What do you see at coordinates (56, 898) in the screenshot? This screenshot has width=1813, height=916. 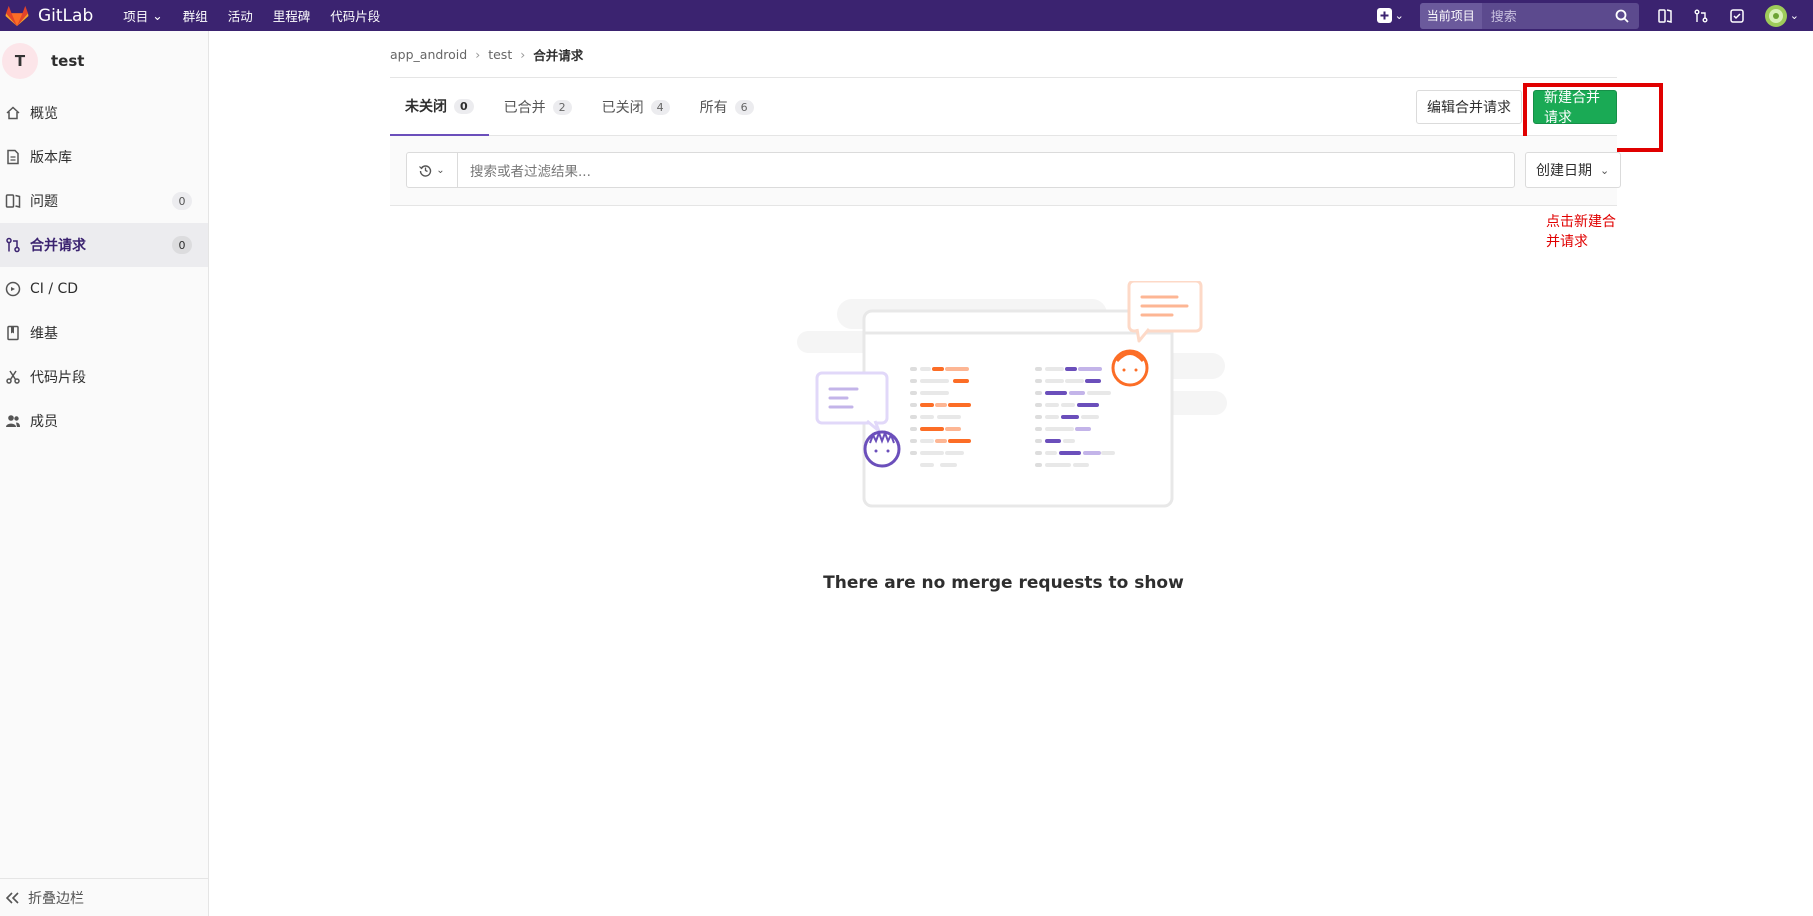 I see `collapse-label: 折叠边栏` at bounding box center [56, 898].